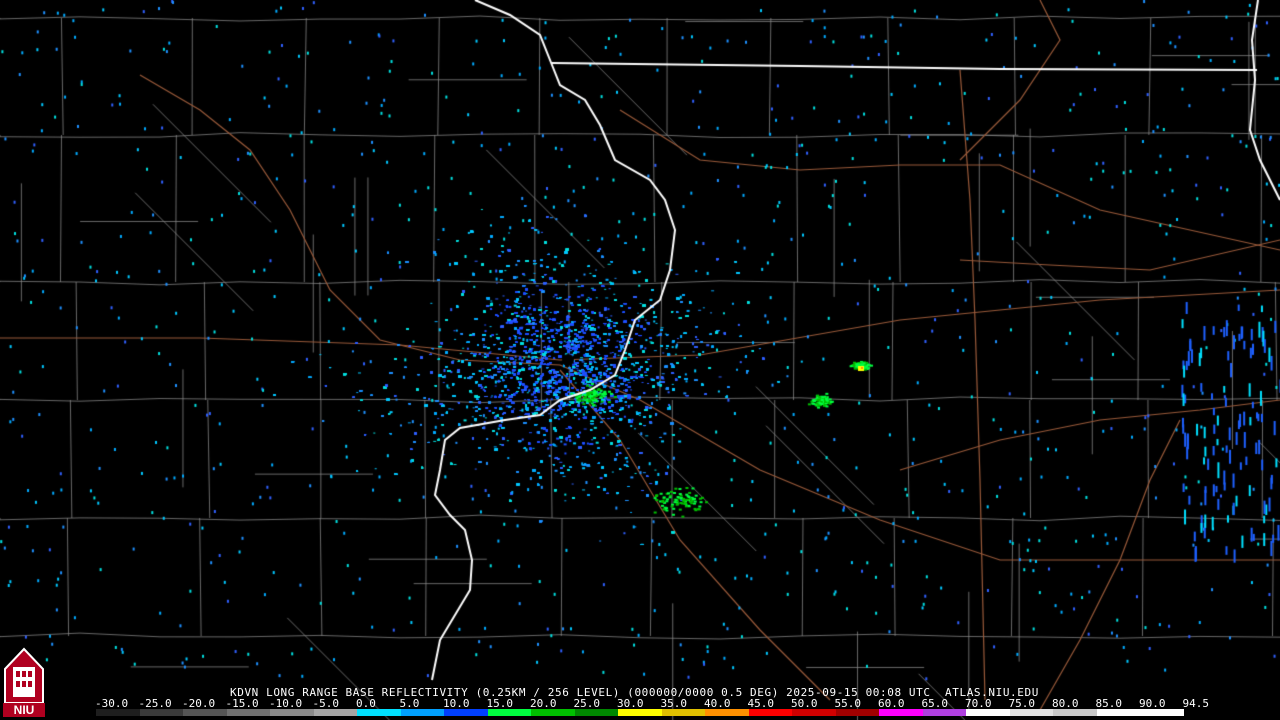  I want to click on scale-label: 94.5, so click(1196, 703).